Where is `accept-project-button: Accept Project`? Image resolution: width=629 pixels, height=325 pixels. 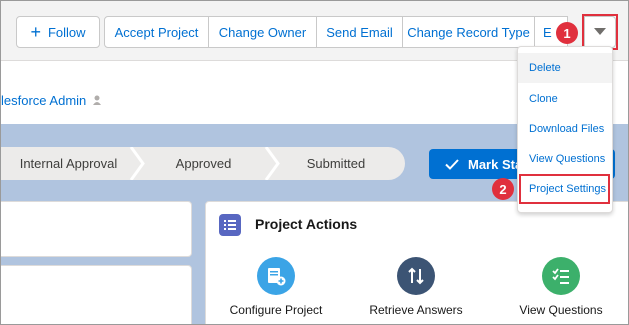
accept-project-button: Accept Project is located at coordinates (156, 32).